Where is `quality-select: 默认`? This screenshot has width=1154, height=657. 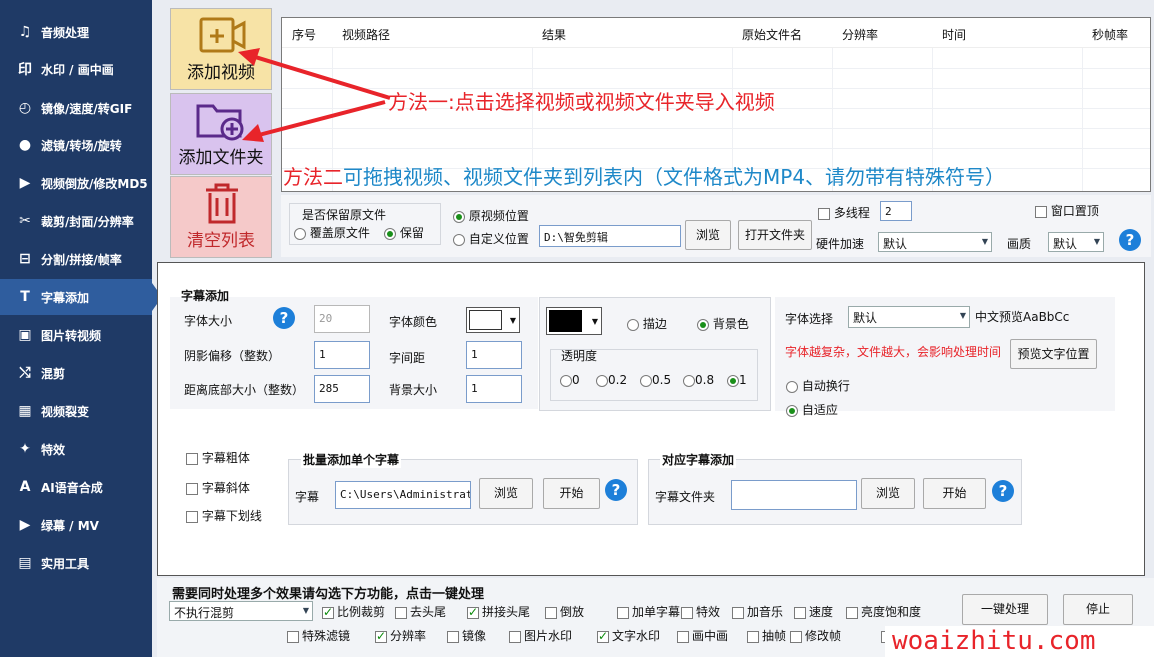
quality-select: 默认 is located at coordinates (1076, 242).